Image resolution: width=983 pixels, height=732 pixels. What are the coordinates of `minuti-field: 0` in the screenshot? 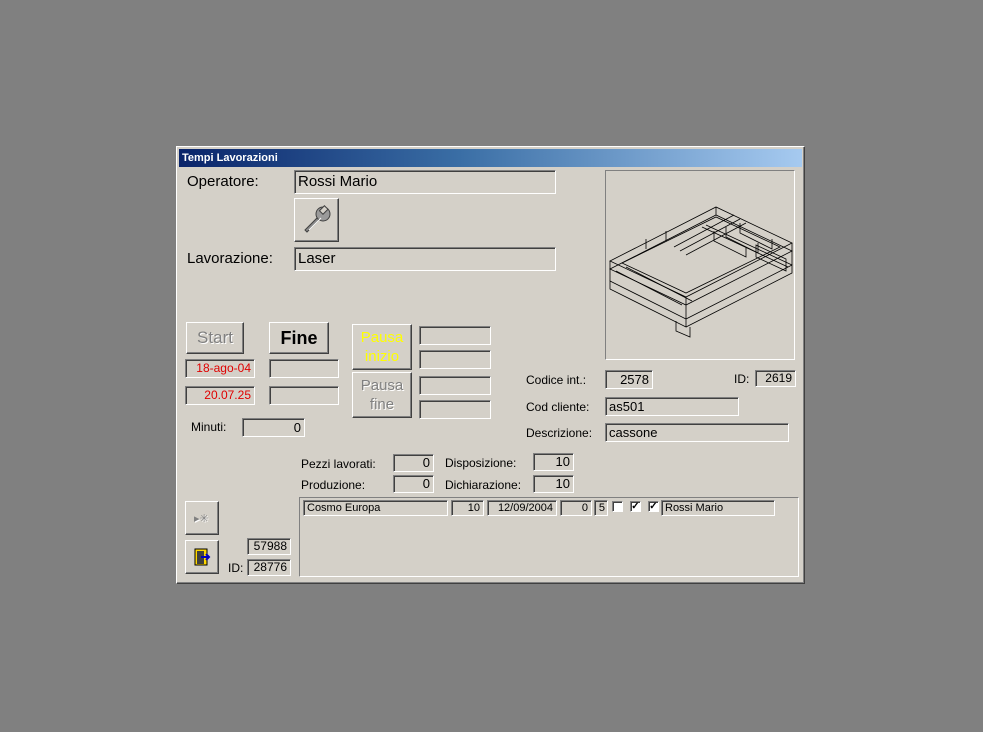 It's located at (273, 427).